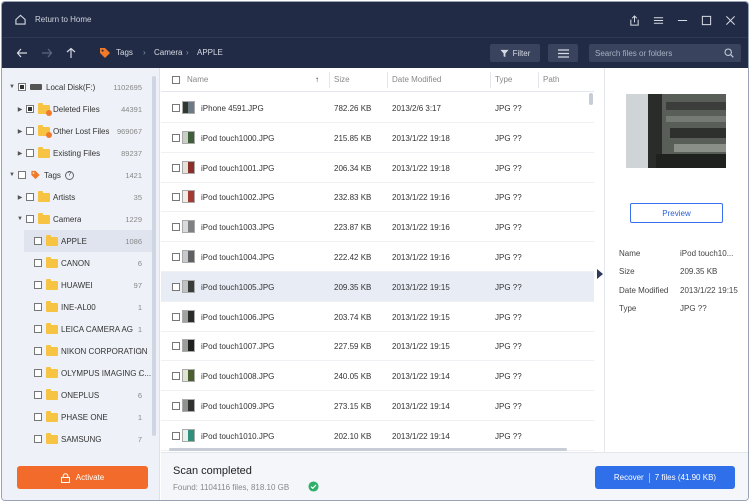  Describe the element at coordinates (82, 477) in the screenshot. I see `activate-button: Activate` at that location.